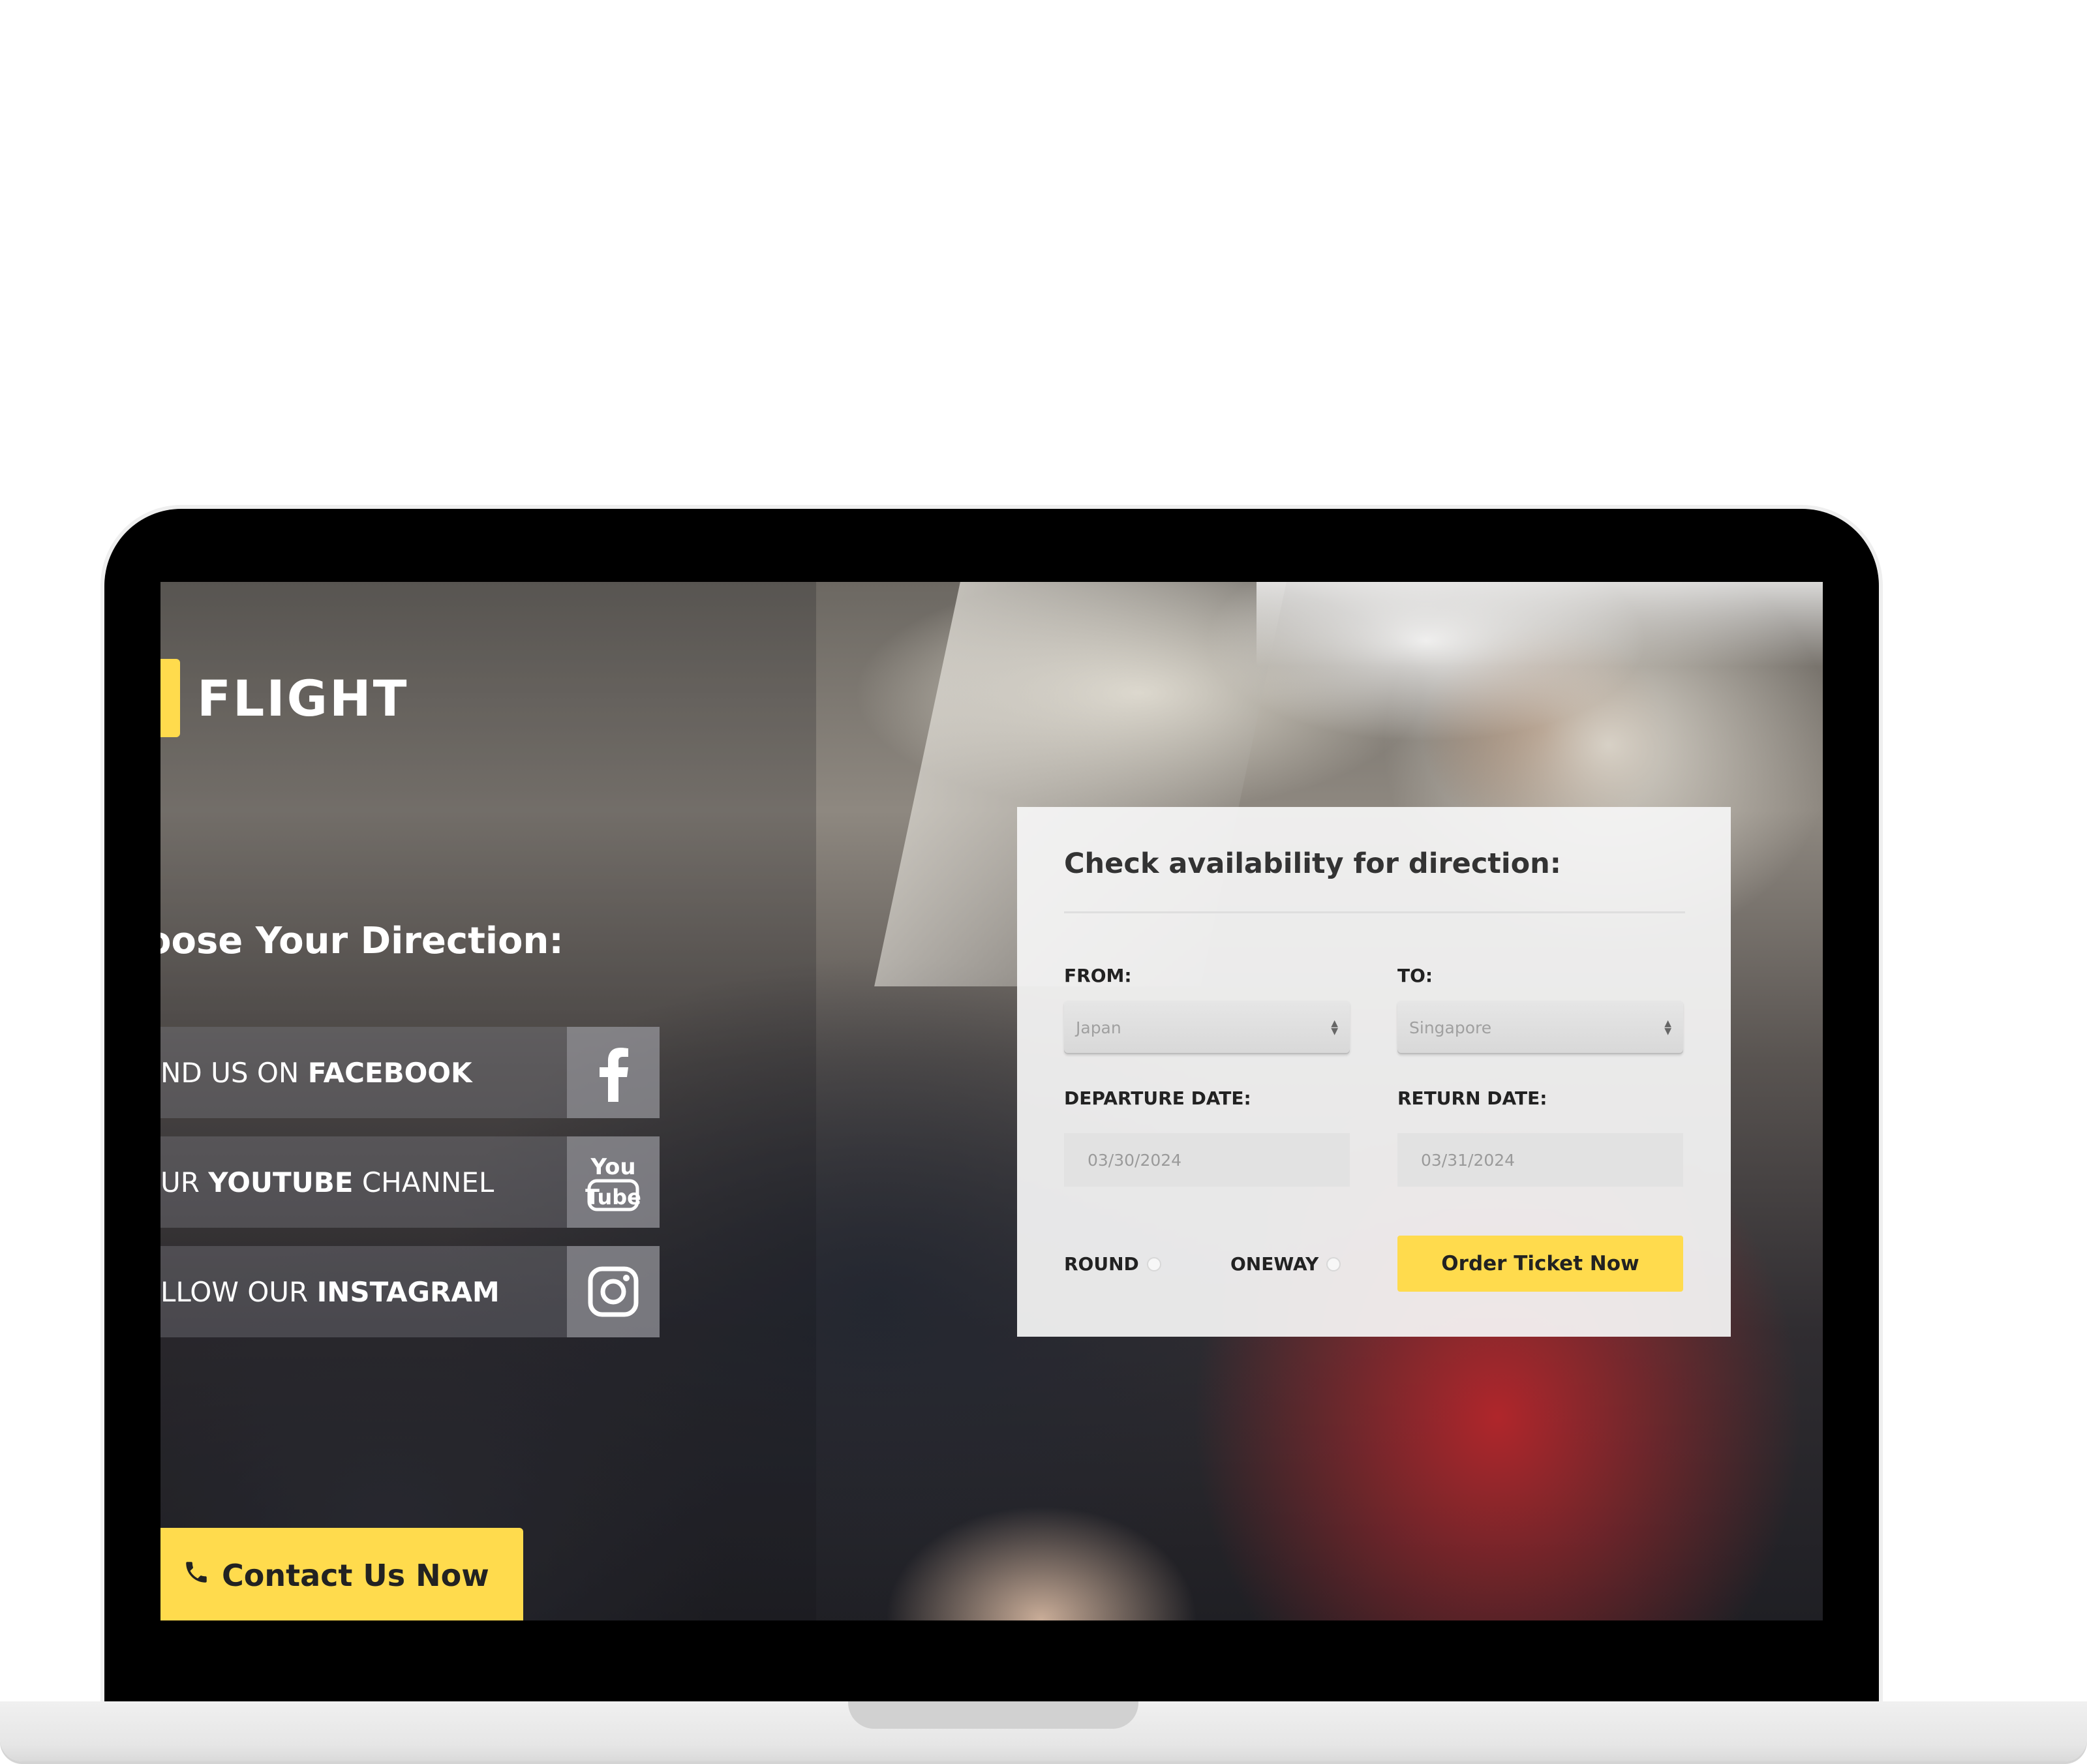 This screenshot has width=2087, height=1764. Describe the element at coordinates (1333, 1263) in the screenshot. I see `oneway-radio` at that location.